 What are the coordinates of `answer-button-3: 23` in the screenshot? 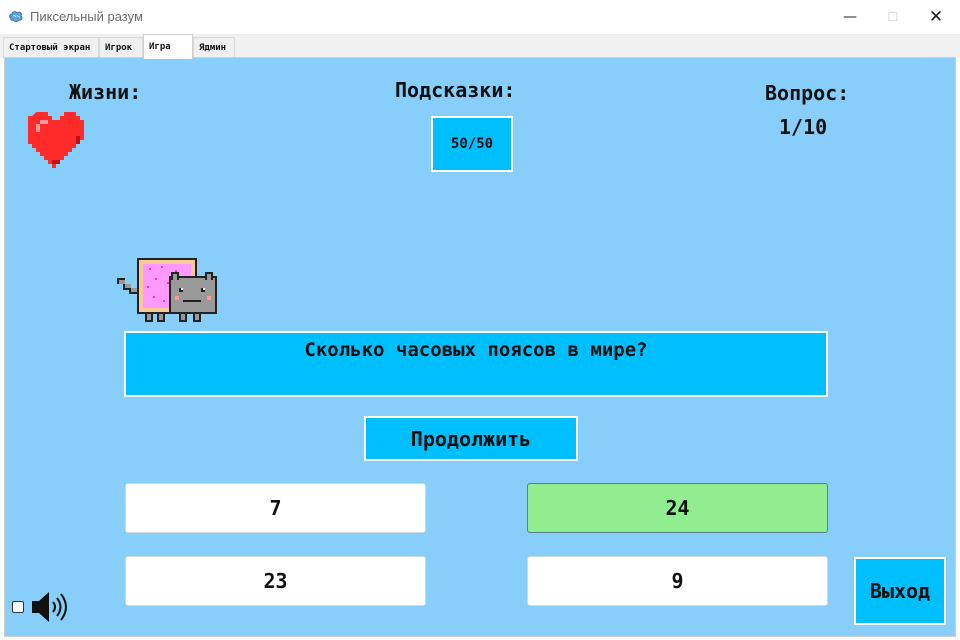 It's located at (275, 581).